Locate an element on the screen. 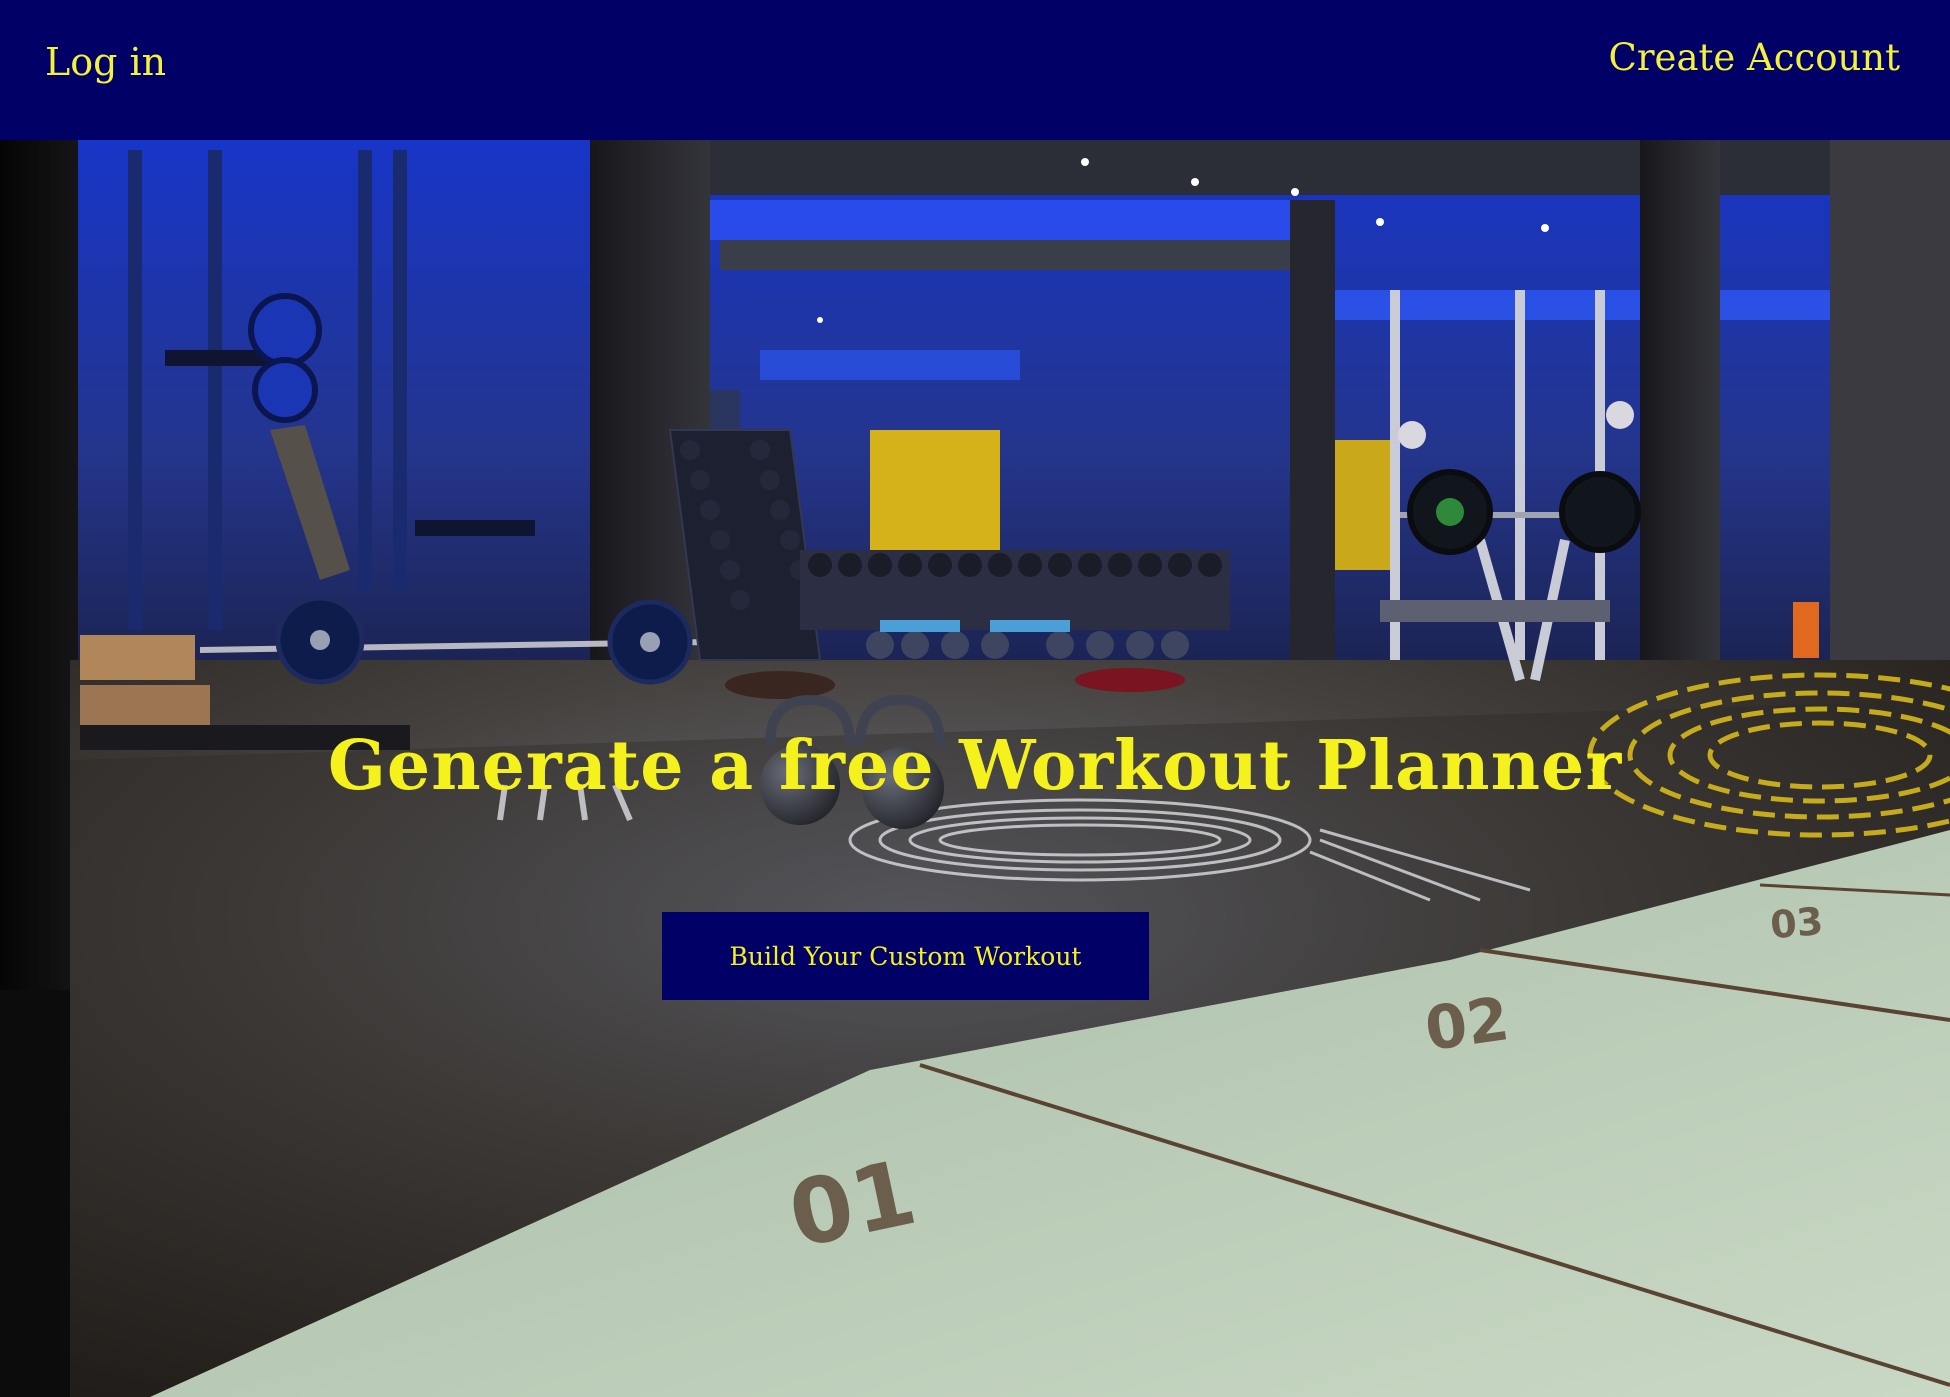  login-link: Log in is located at coordinates (105, 62).